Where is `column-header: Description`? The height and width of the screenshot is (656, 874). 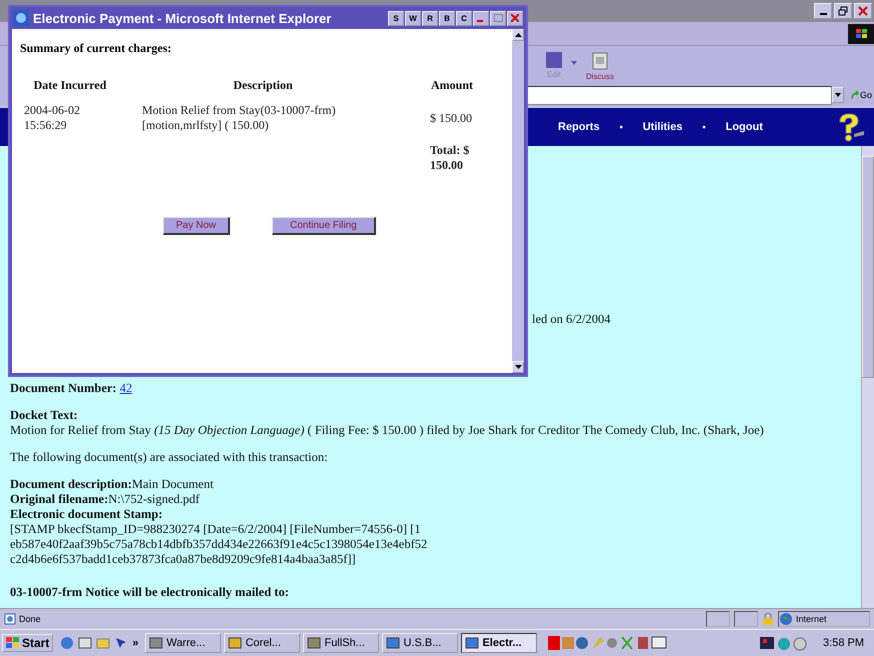 column-header: Description is located at coordinates (263, 85).